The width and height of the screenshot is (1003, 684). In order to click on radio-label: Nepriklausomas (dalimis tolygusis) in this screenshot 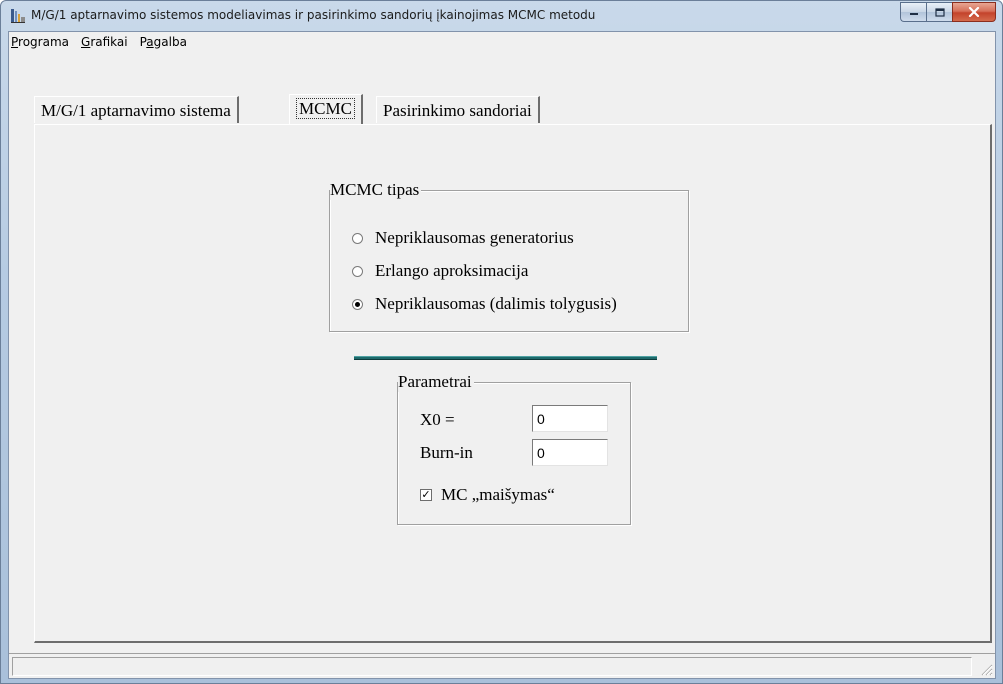, I will do `click(496, 303)`.